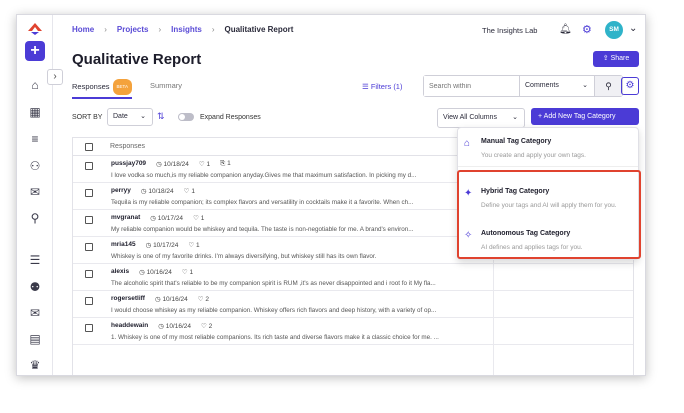 This screenshot has height=413, width=684. I want to click on dashboard-icon: ▦, so click(35, 112).